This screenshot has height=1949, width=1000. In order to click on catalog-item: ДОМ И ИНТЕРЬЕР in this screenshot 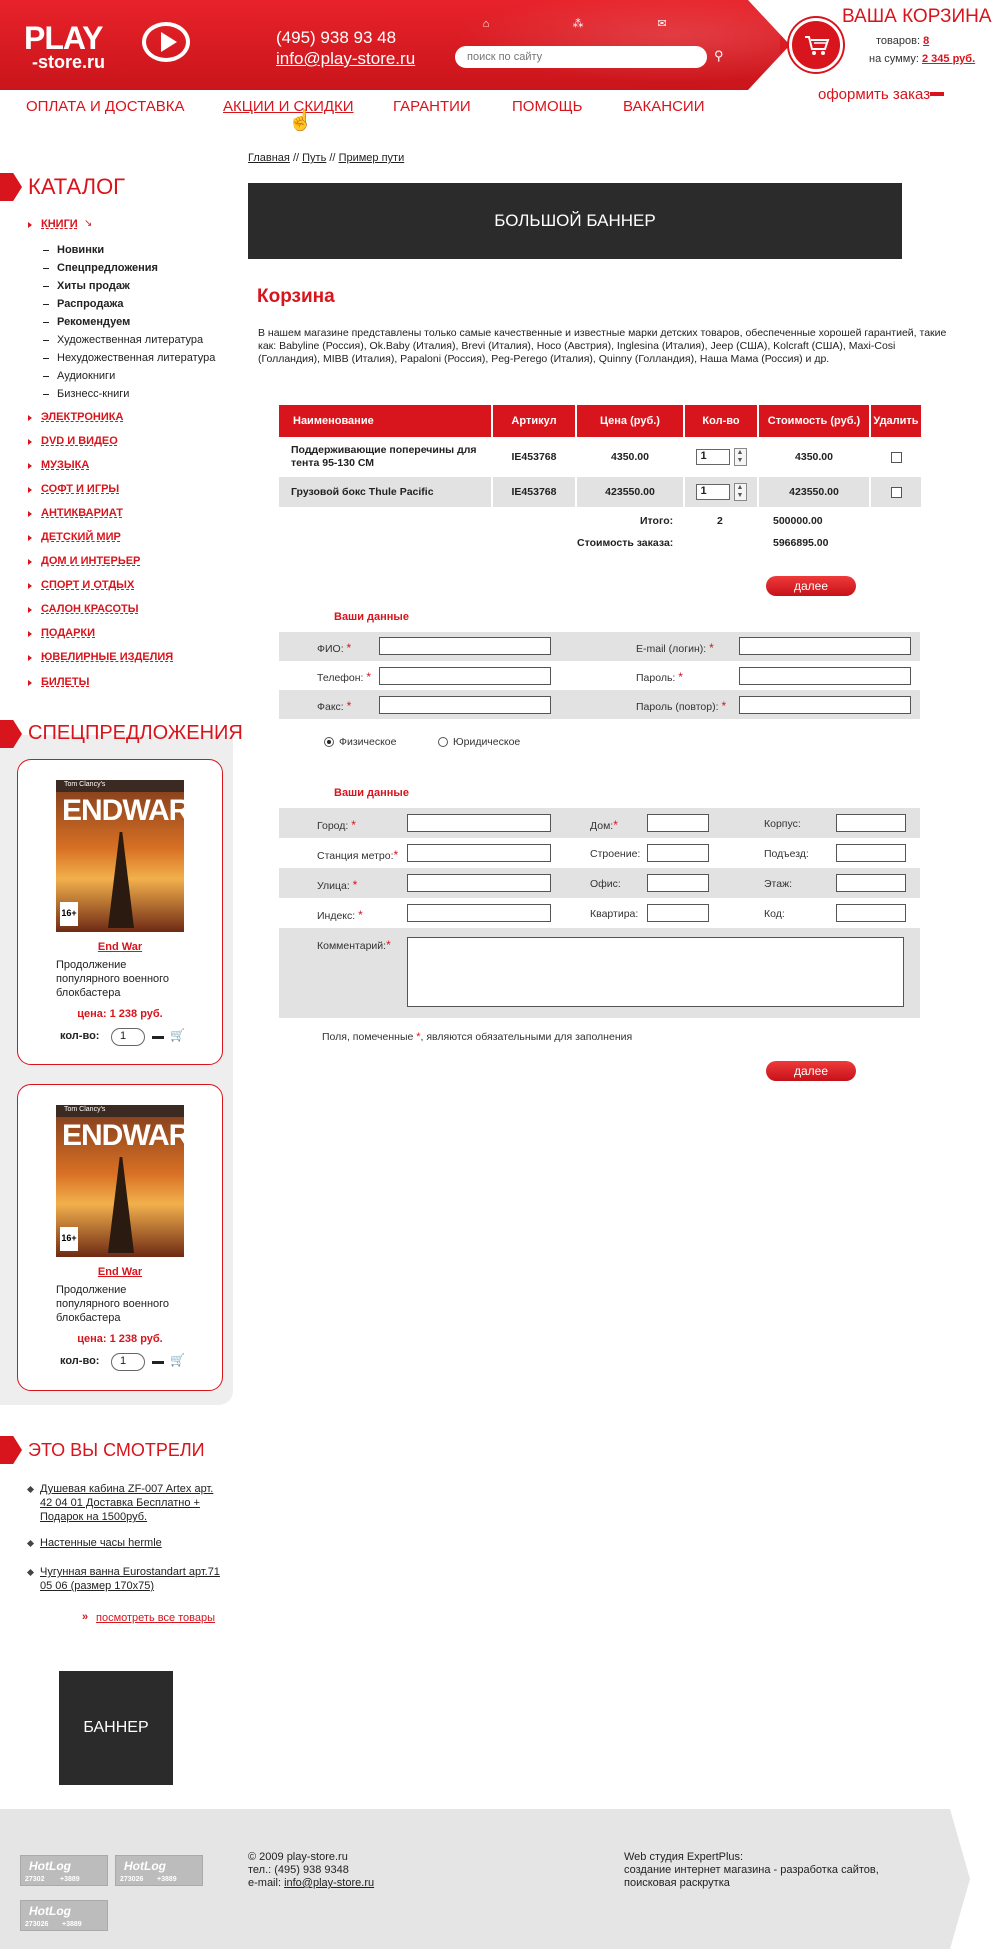, I will do `click(90, 561)`.